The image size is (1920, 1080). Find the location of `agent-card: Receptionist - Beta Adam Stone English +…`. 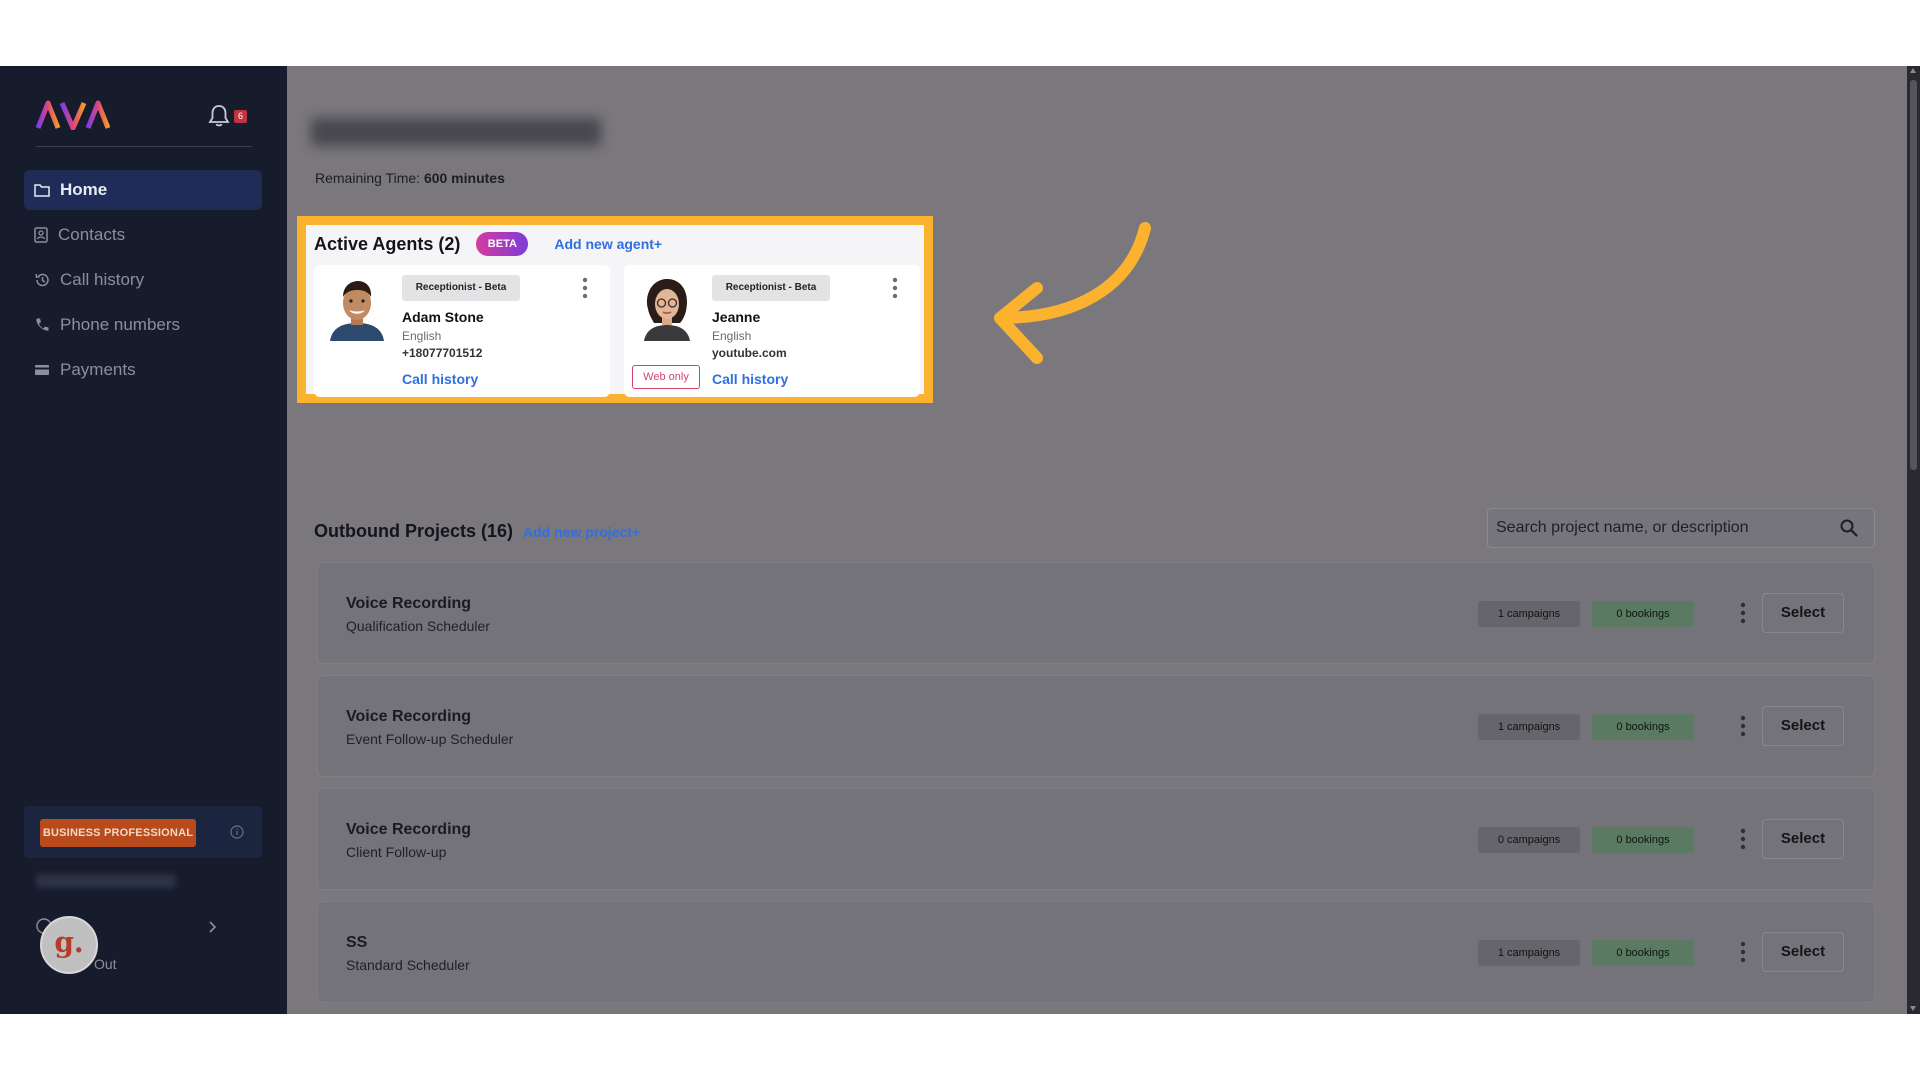

agent-card: Receptionist - Beta Adam Stone English +… is located at coordinates (462, 331).